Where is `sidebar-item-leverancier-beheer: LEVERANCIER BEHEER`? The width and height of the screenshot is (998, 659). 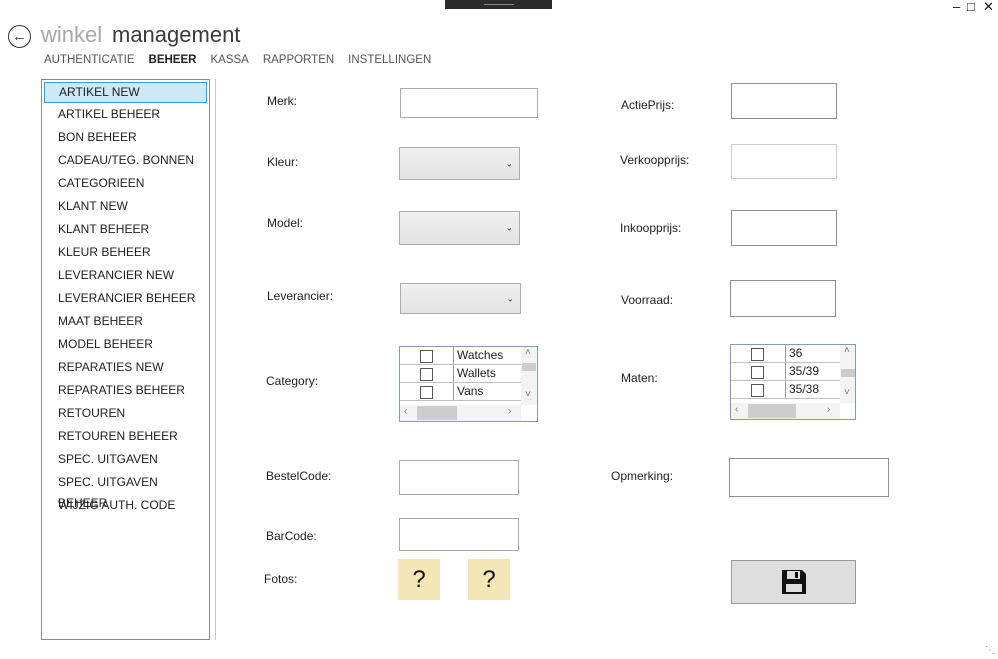 sidebar-item-leverancier-beheer: LEVERANCIER BEHEER is located at coordinates (125, 298).